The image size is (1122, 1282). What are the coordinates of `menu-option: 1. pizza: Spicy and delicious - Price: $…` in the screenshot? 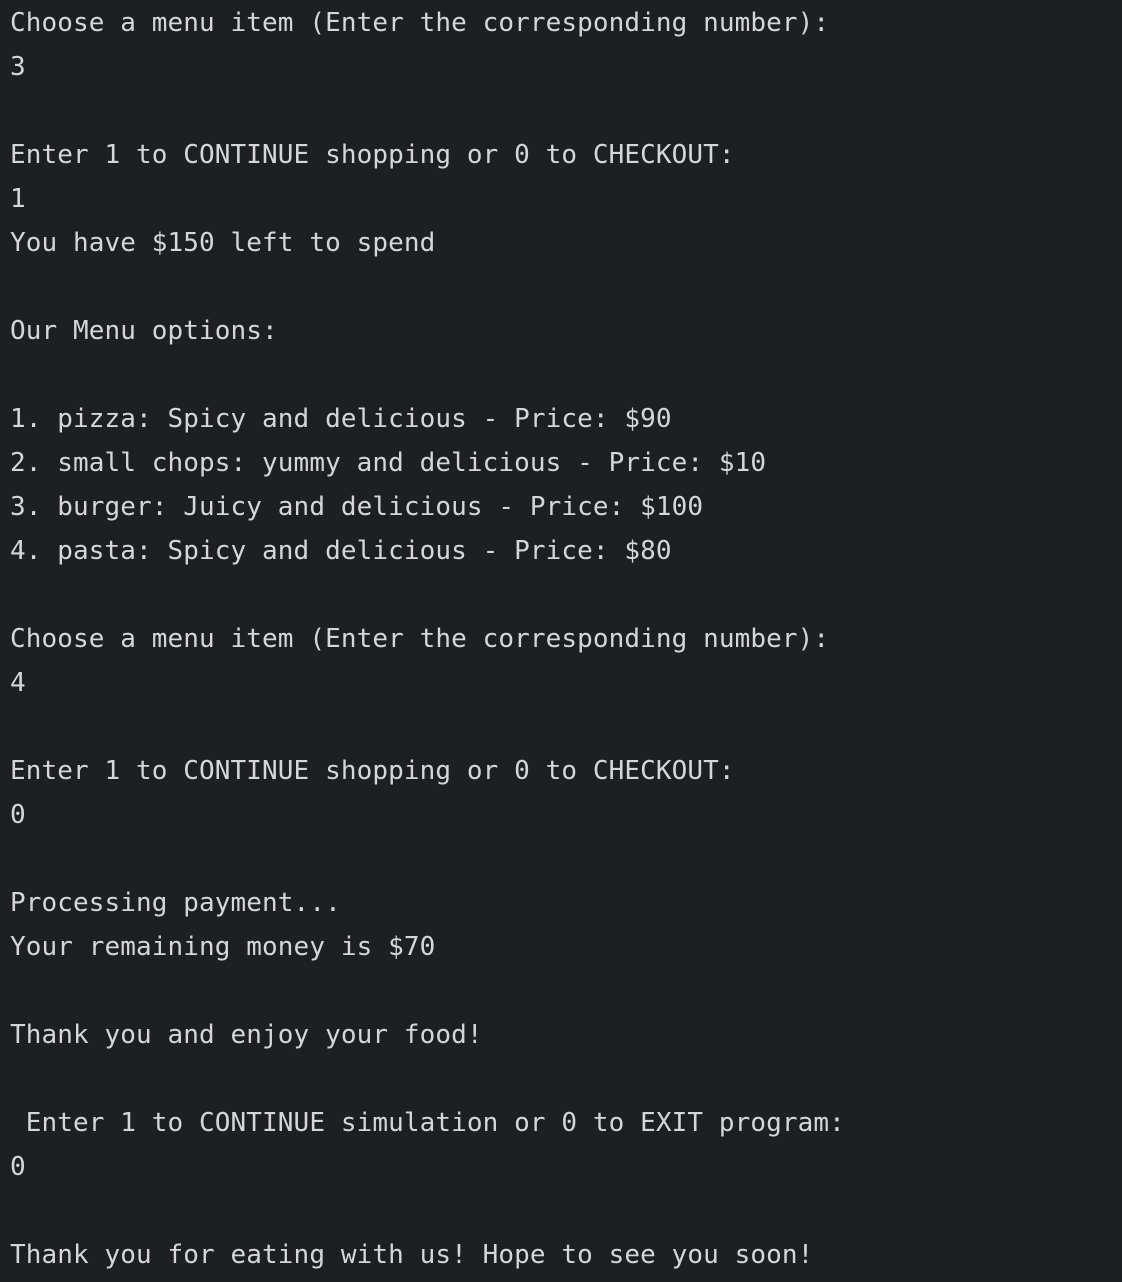 It's located at (341, 419).